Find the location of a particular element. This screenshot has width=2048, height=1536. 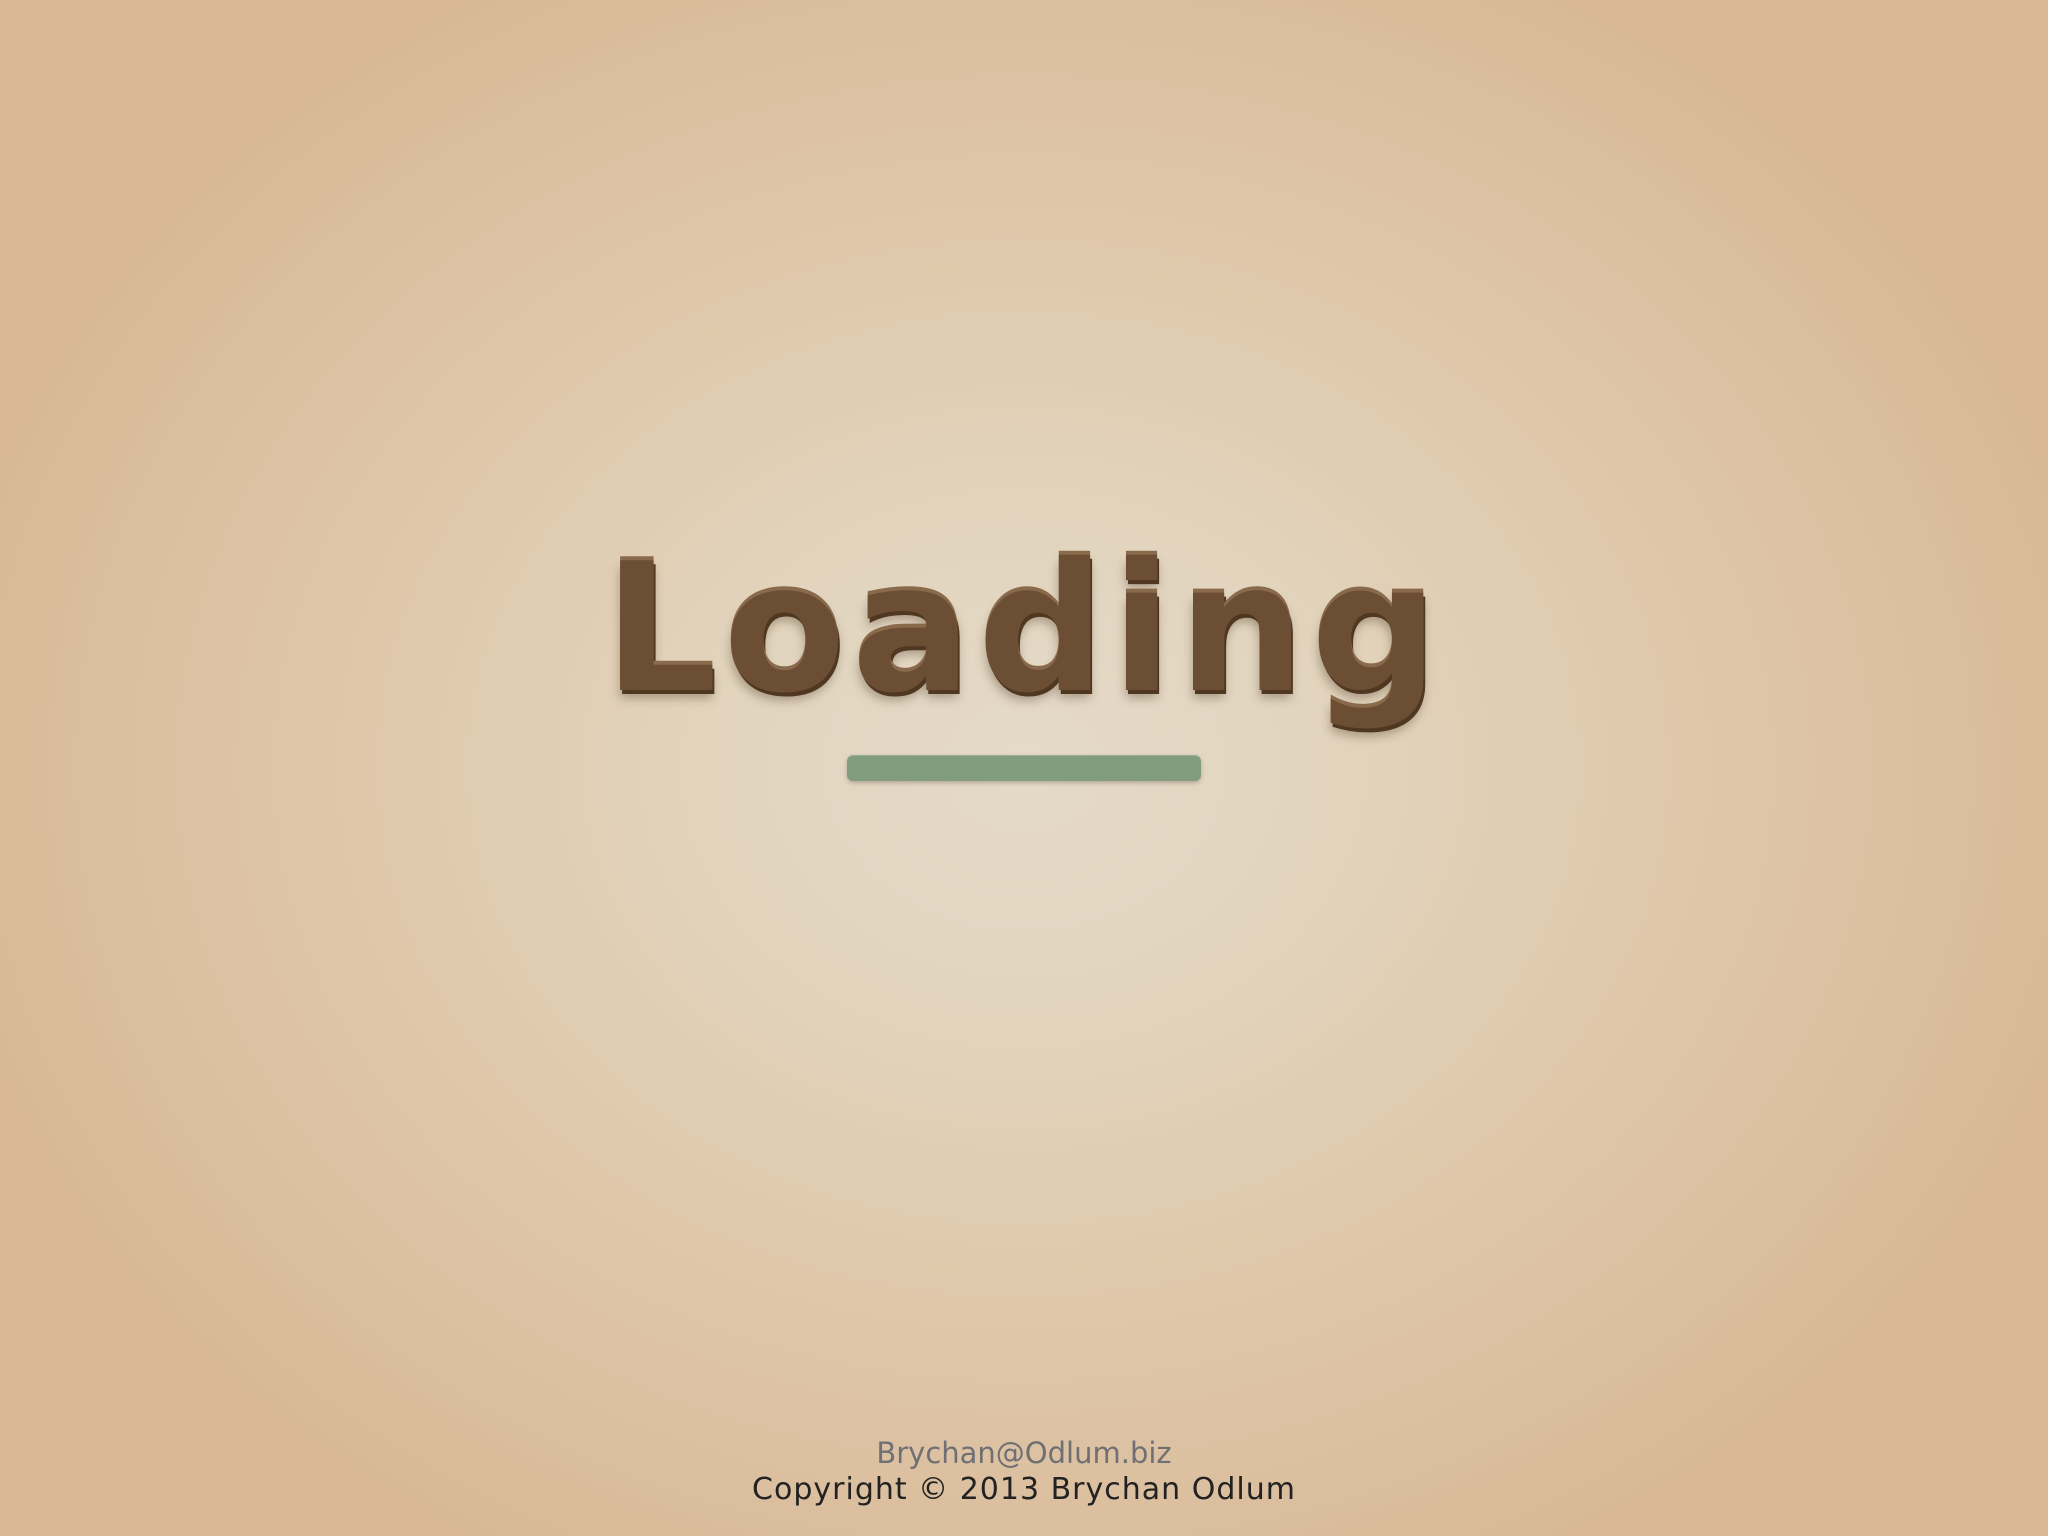

contact-email-link: Brychan@Odlum.biz is located at coordinates (1024, 1453).